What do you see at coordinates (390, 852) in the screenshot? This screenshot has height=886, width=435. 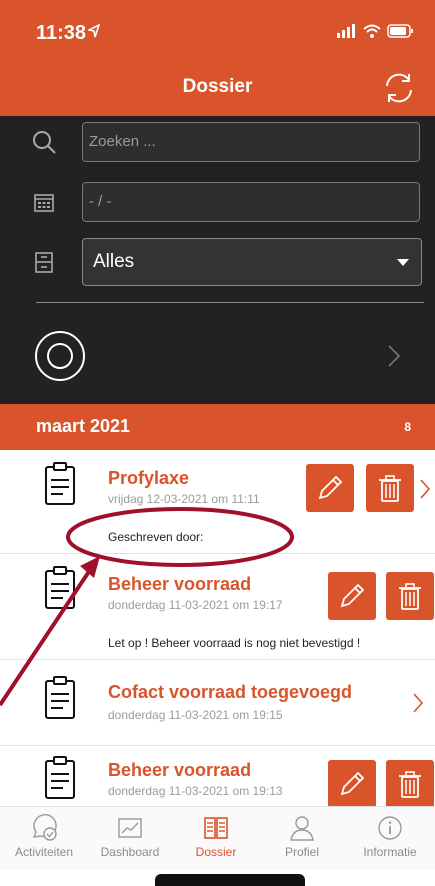 I see `tab-label: Informatie` at bounding box center [390, 852].